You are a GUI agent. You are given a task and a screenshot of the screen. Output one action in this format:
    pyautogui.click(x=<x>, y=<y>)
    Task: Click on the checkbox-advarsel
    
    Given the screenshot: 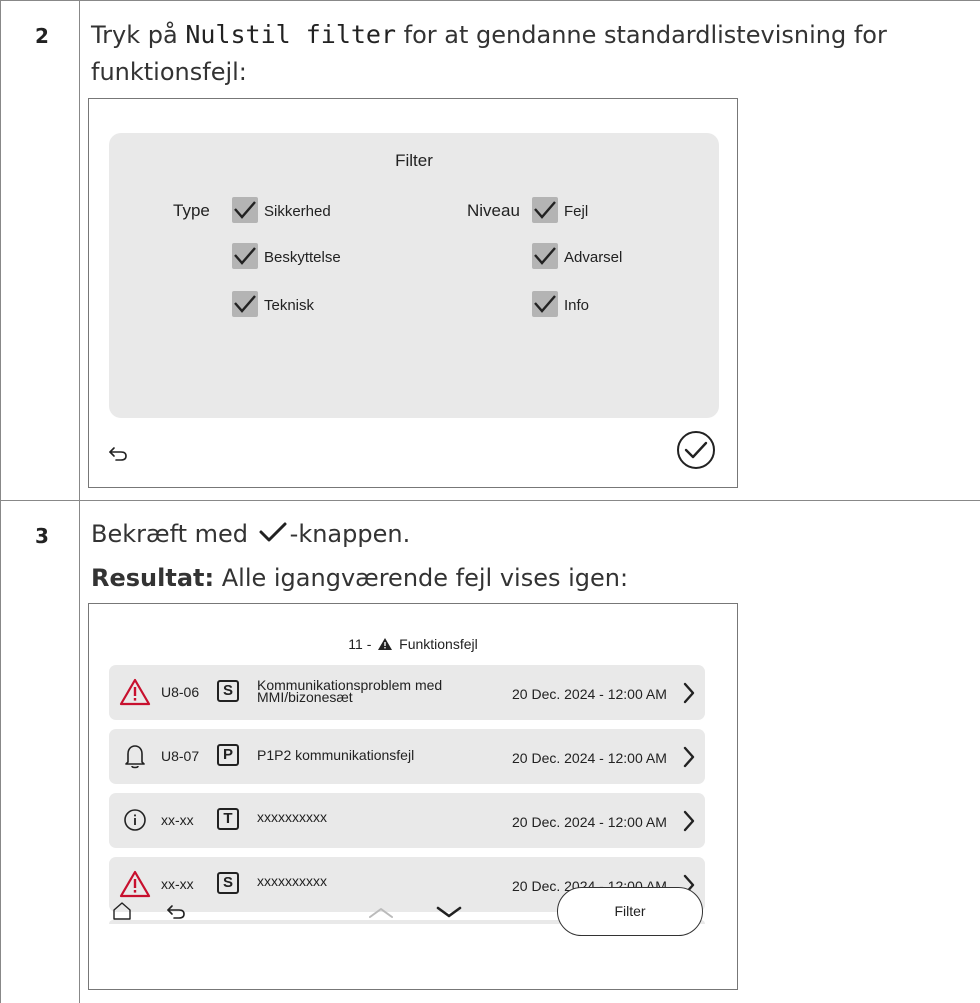 What is the action you would take?
    pyautogui.click(x=545, y=256)
    